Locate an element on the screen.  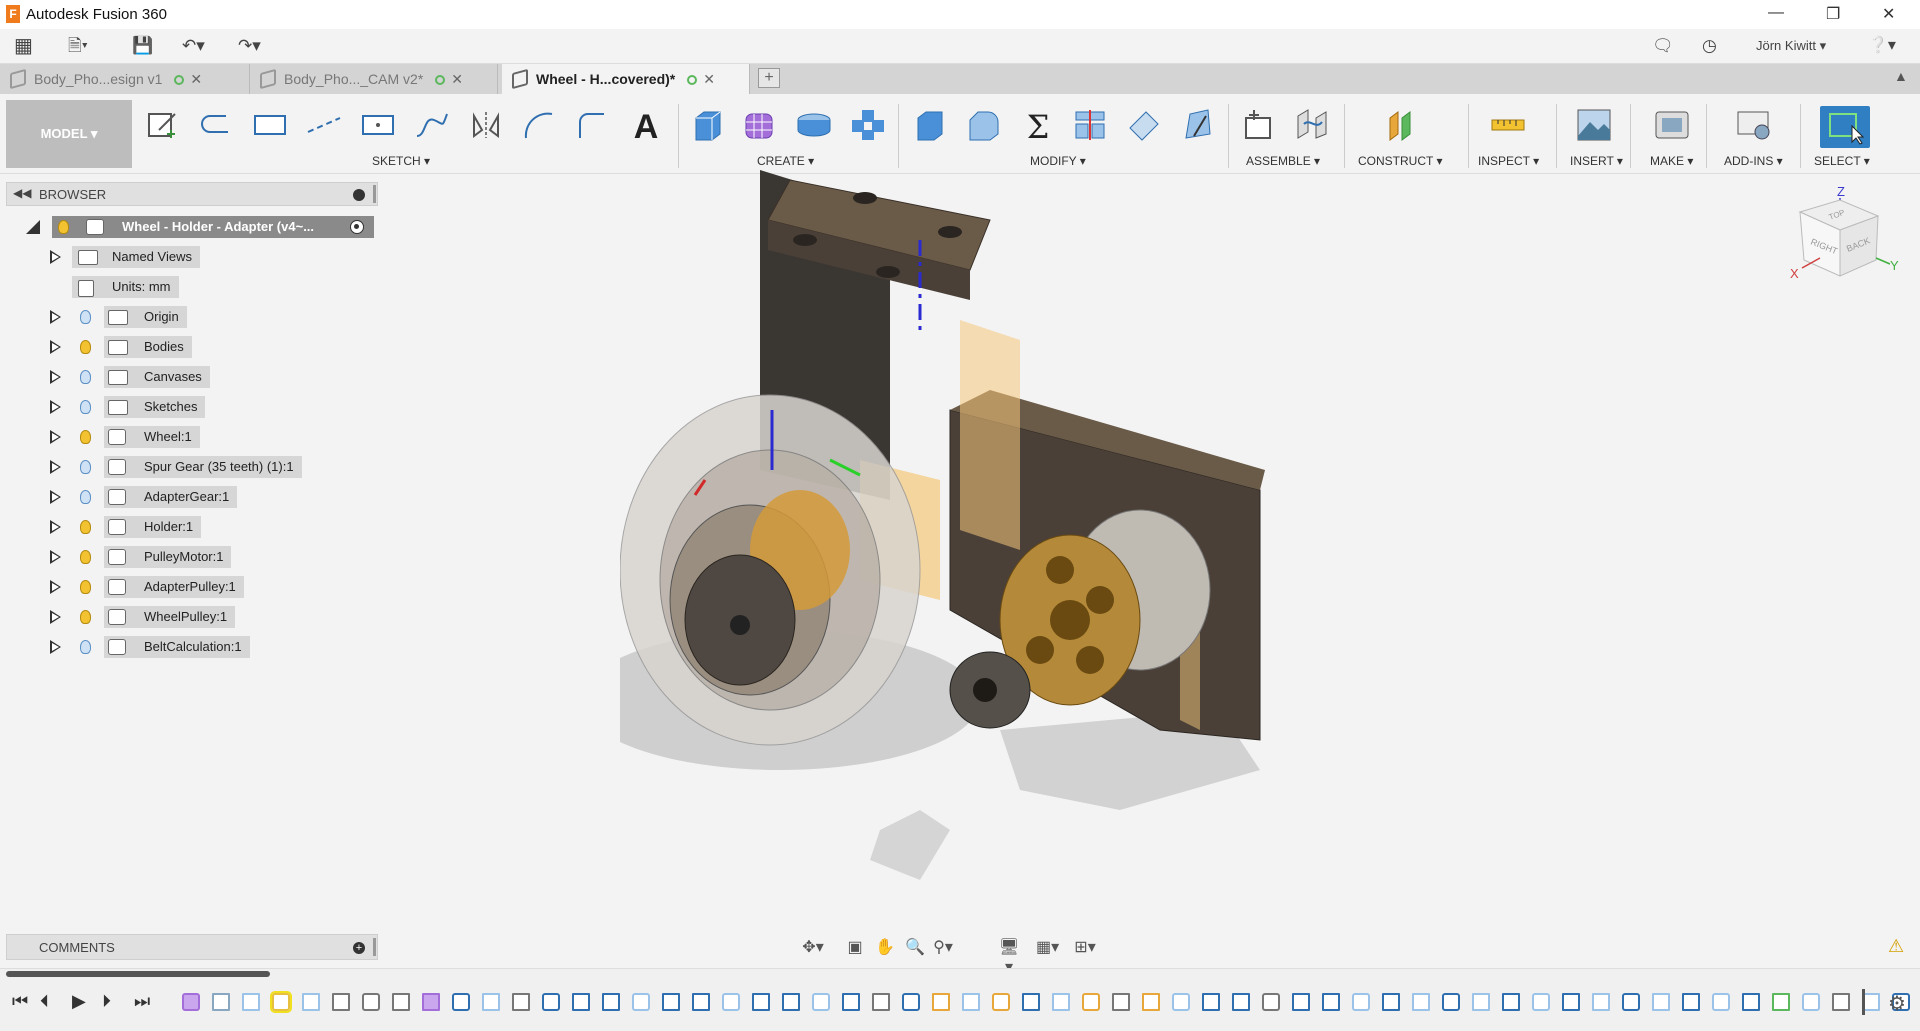
offset-plane-icon is located at coordinates (1402, 125).